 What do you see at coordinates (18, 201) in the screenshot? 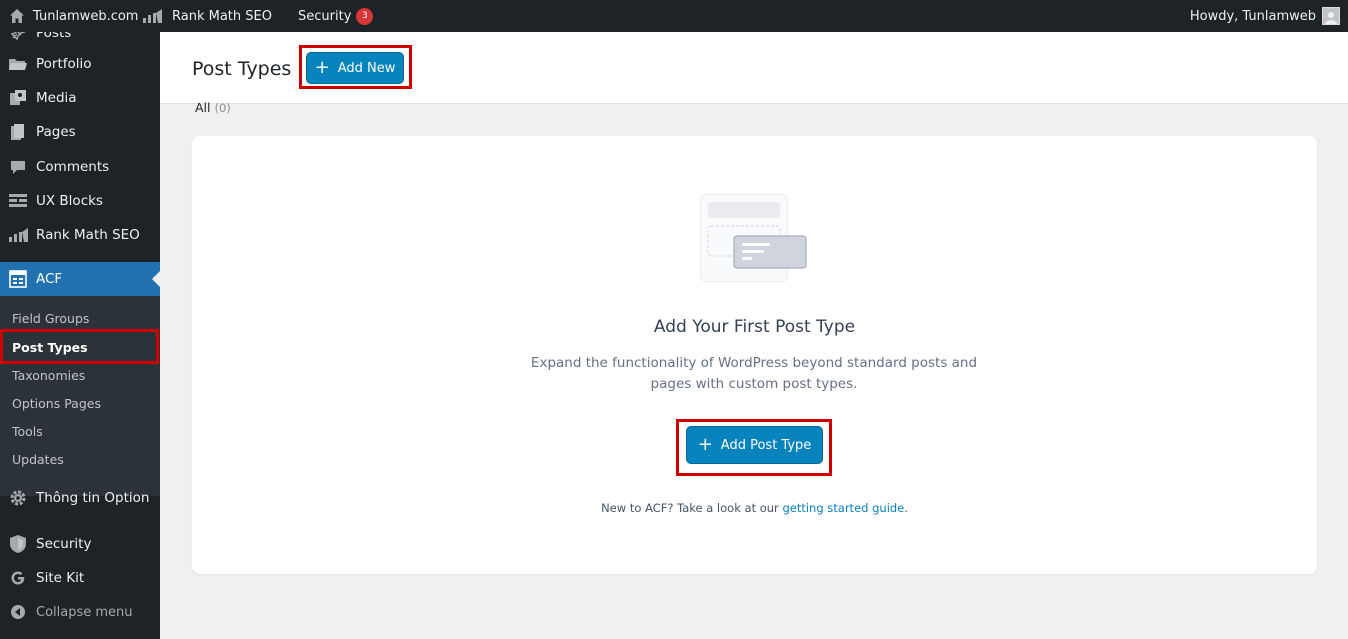
I see `blocks-icon` at bounding box center [18, 201].